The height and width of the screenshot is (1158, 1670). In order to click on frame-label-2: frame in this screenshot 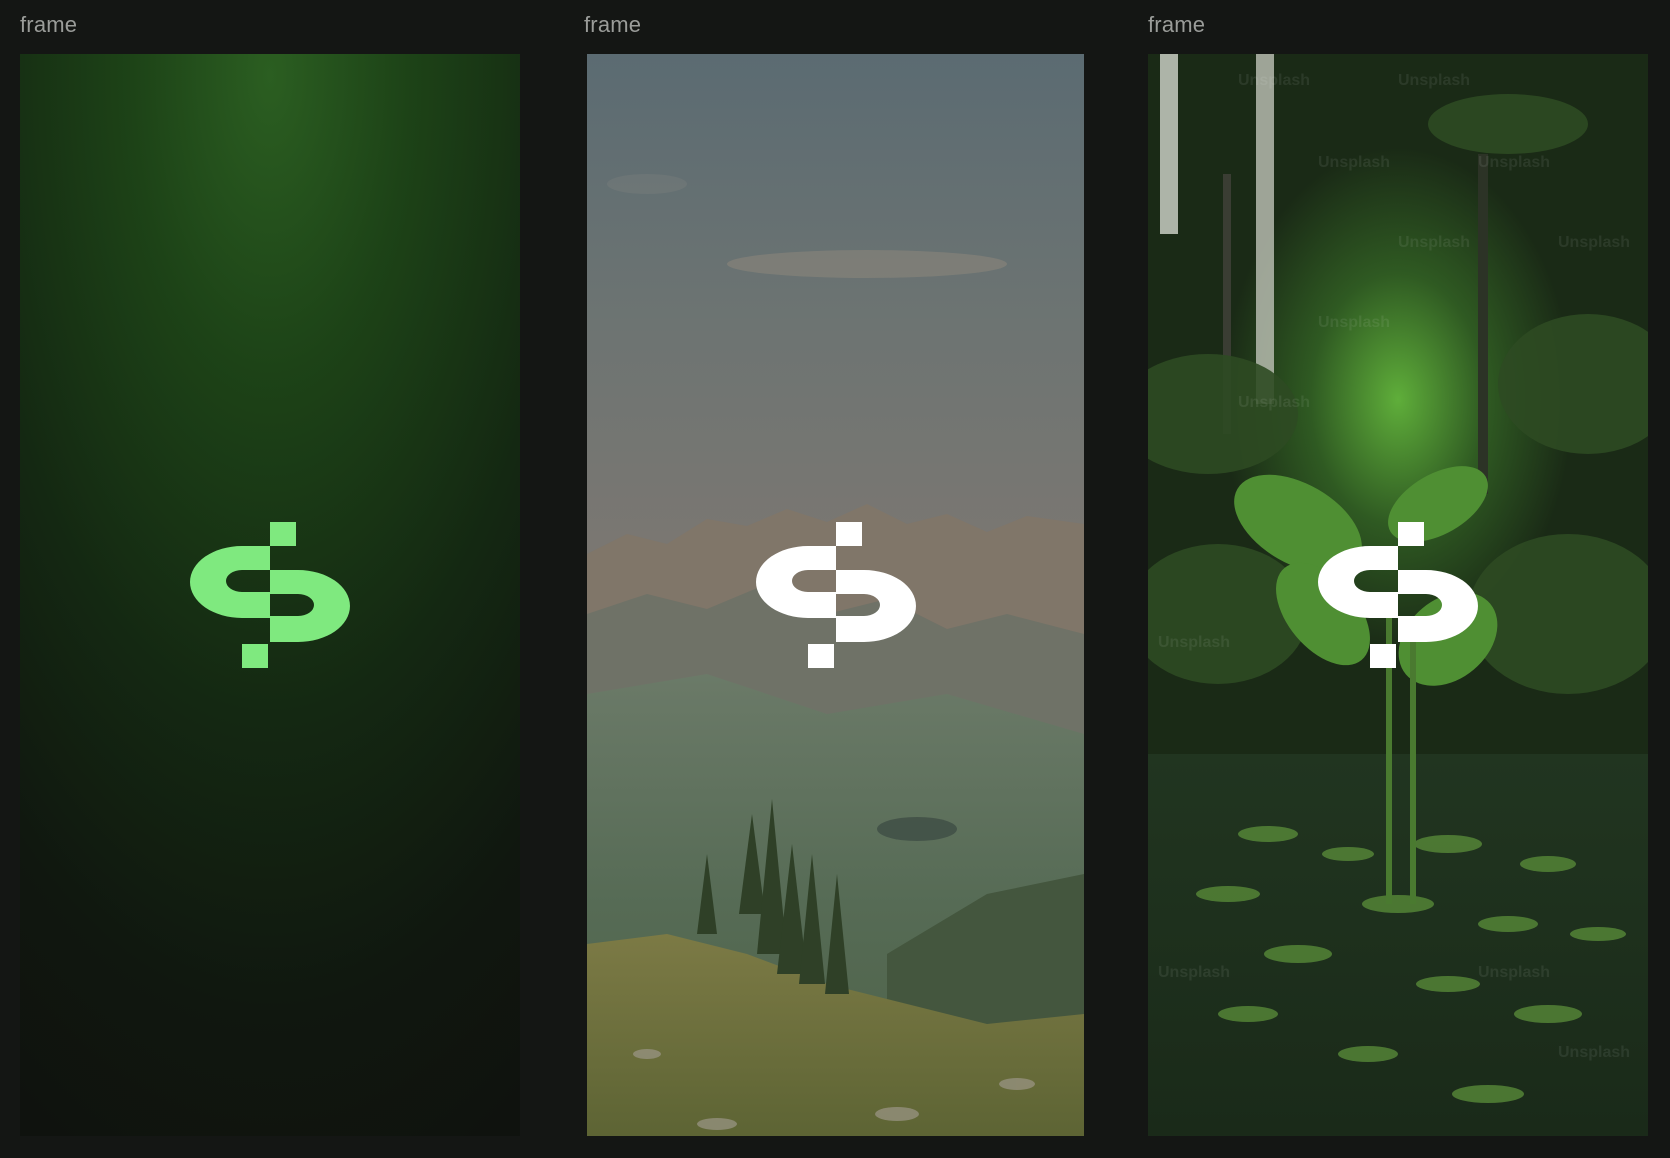, I will do `click(612, 25)`.